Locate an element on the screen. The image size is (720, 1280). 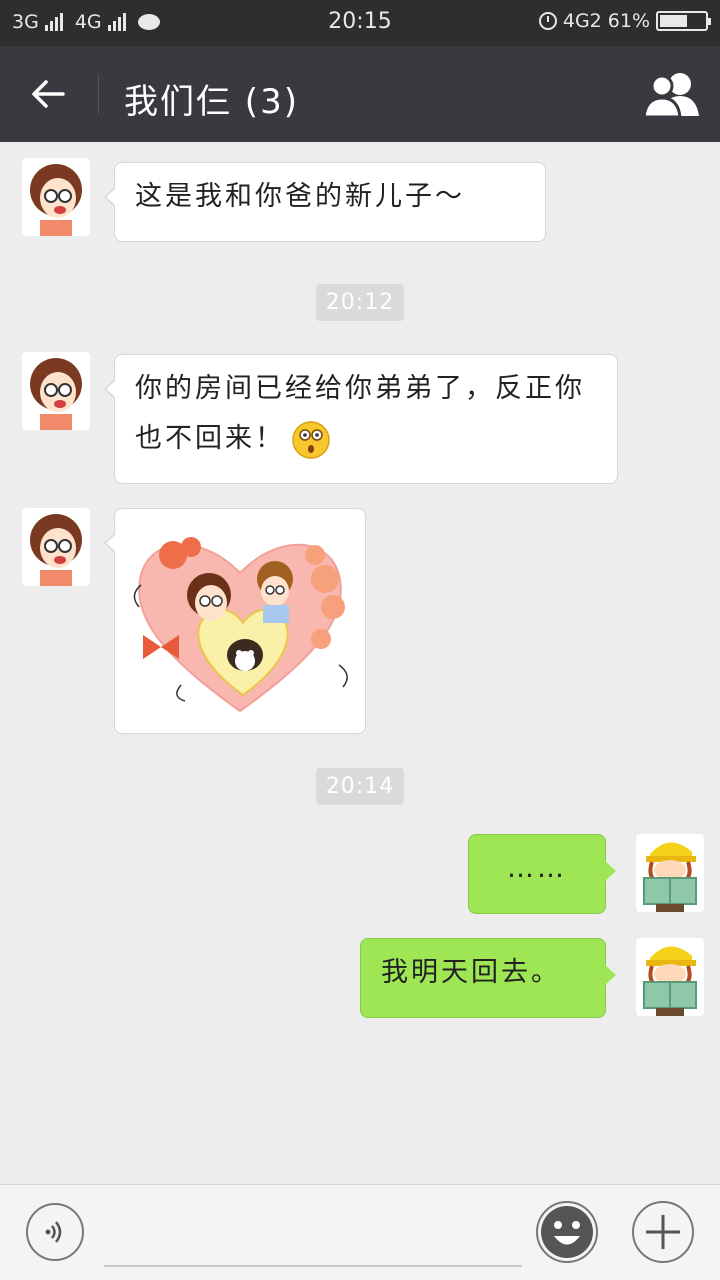
status-bar: 3G 4G 20:15 4G2 61% is located at coordinates (360, 23).